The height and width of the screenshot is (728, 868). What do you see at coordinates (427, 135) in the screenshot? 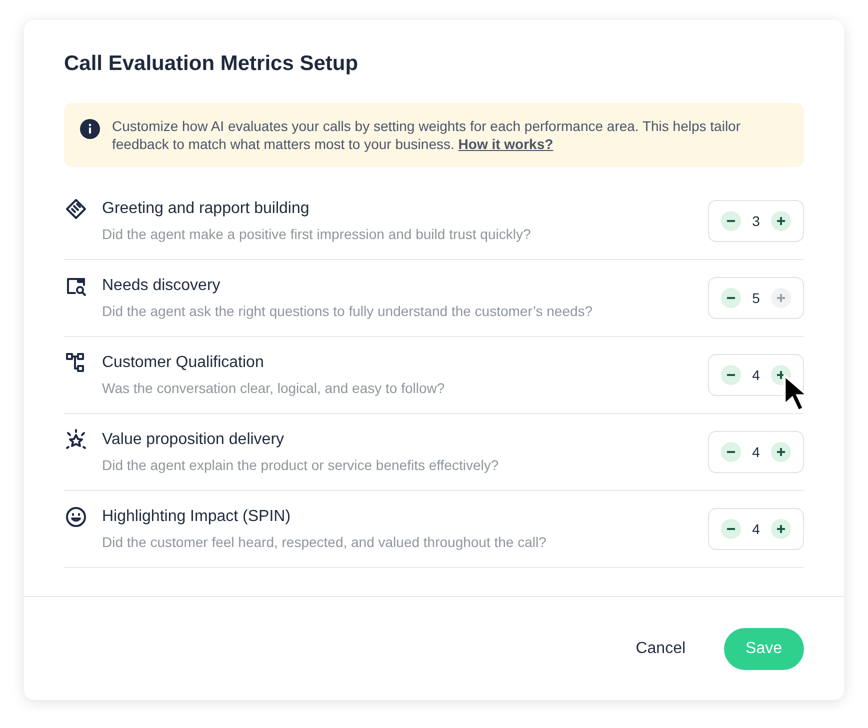
I see `info-text: Customize how AI evaluates your calls by setting weights for each performance area. This helps tailor feedback to match what matters most to your business. How it works?` at bounding box center [427, 135].